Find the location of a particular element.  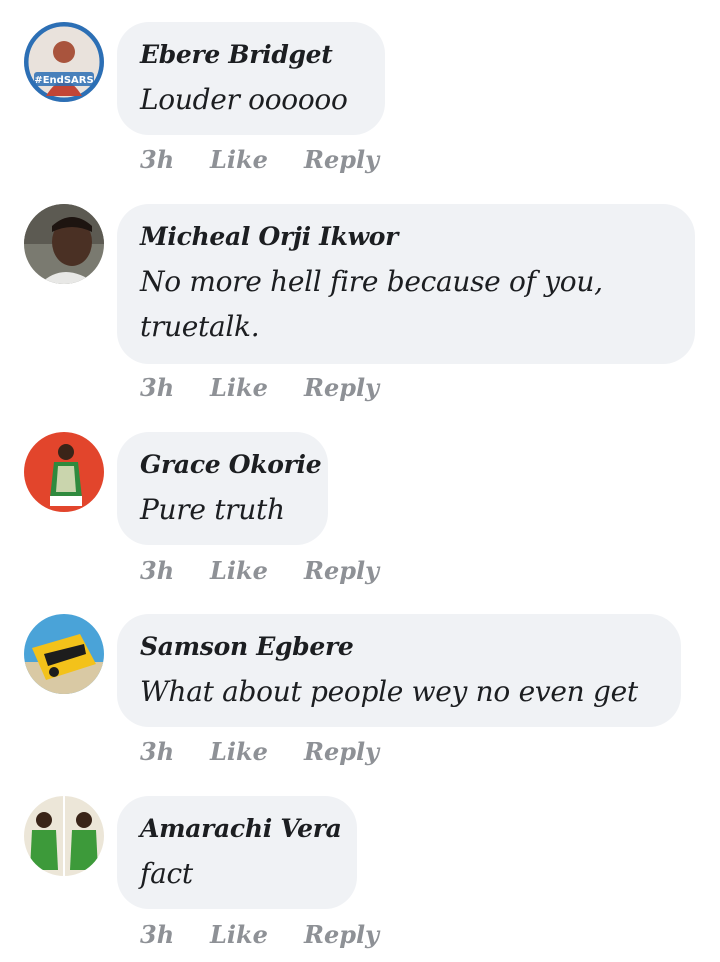

comment-text: fact is located at coordinates (166, 873).